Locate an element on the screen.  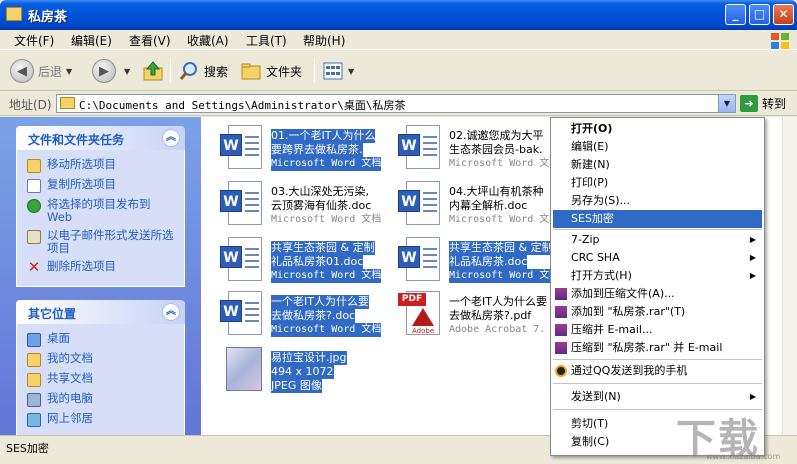
shared-documents-icon is located at coordinates (34, 380).